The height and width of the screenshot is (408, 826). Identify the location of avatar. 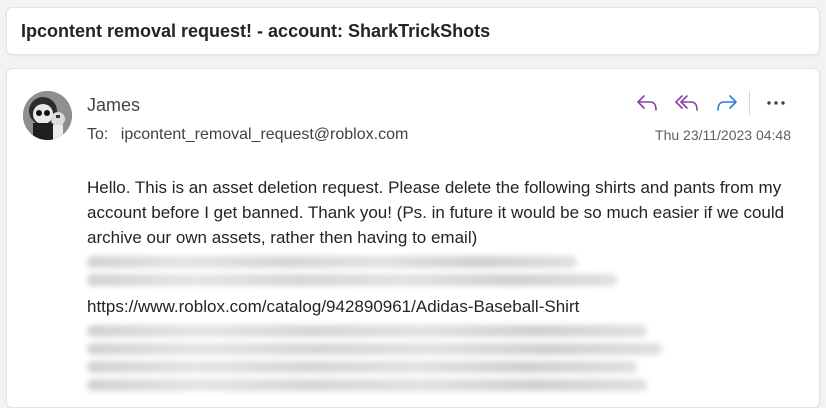
(47, 115).